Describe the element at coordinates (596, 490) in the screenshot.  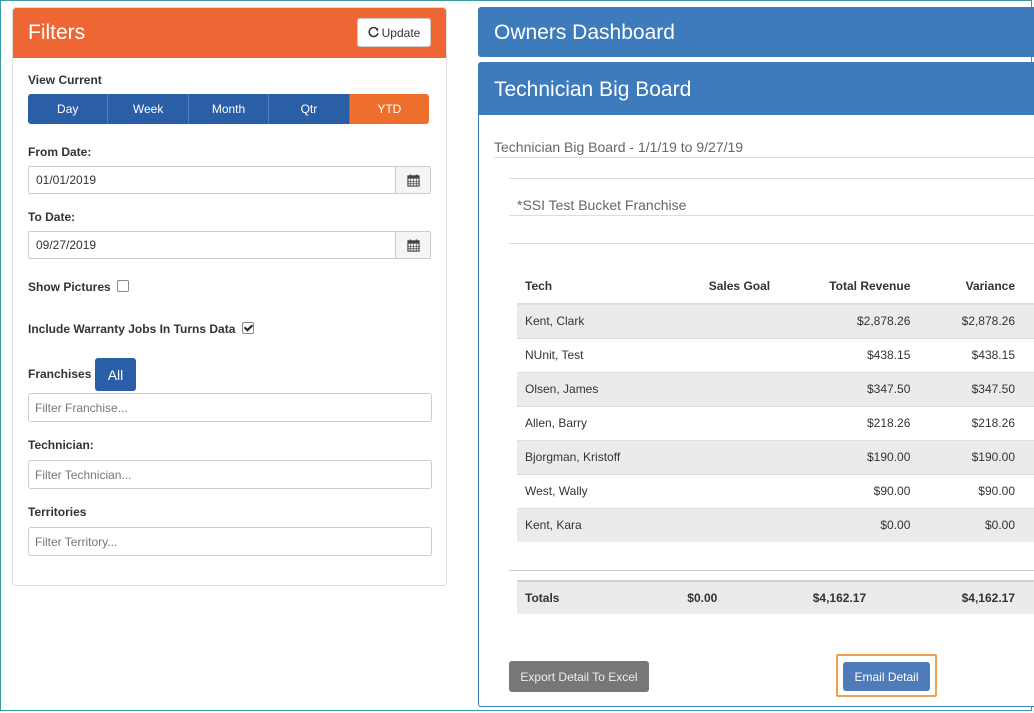
I see `tech-cell: West, Wally` at that location.